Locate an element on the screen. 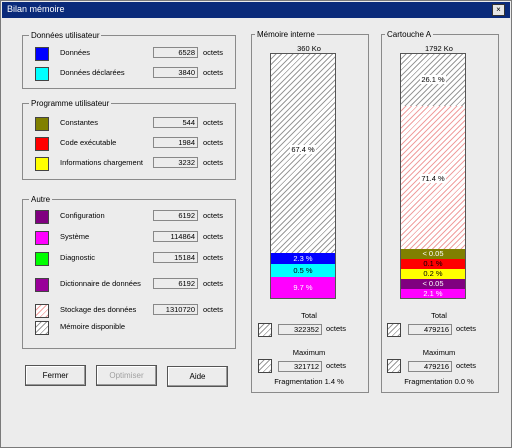 The width and height of the screenshot is (512, 448). load-info-value: 3232 is located at coordinates (175, 162).